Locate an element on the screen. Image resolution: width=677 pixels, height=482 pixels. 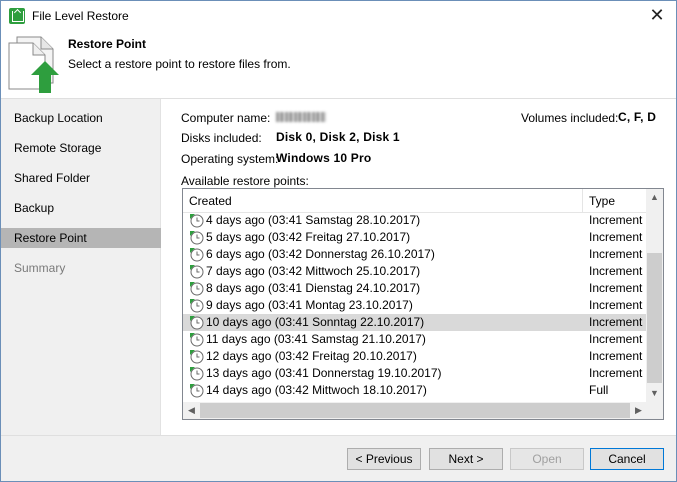
row-created: 14 days ago (03:42 Mittwoch 18.10.2017) is located at coordinates (316, 390).